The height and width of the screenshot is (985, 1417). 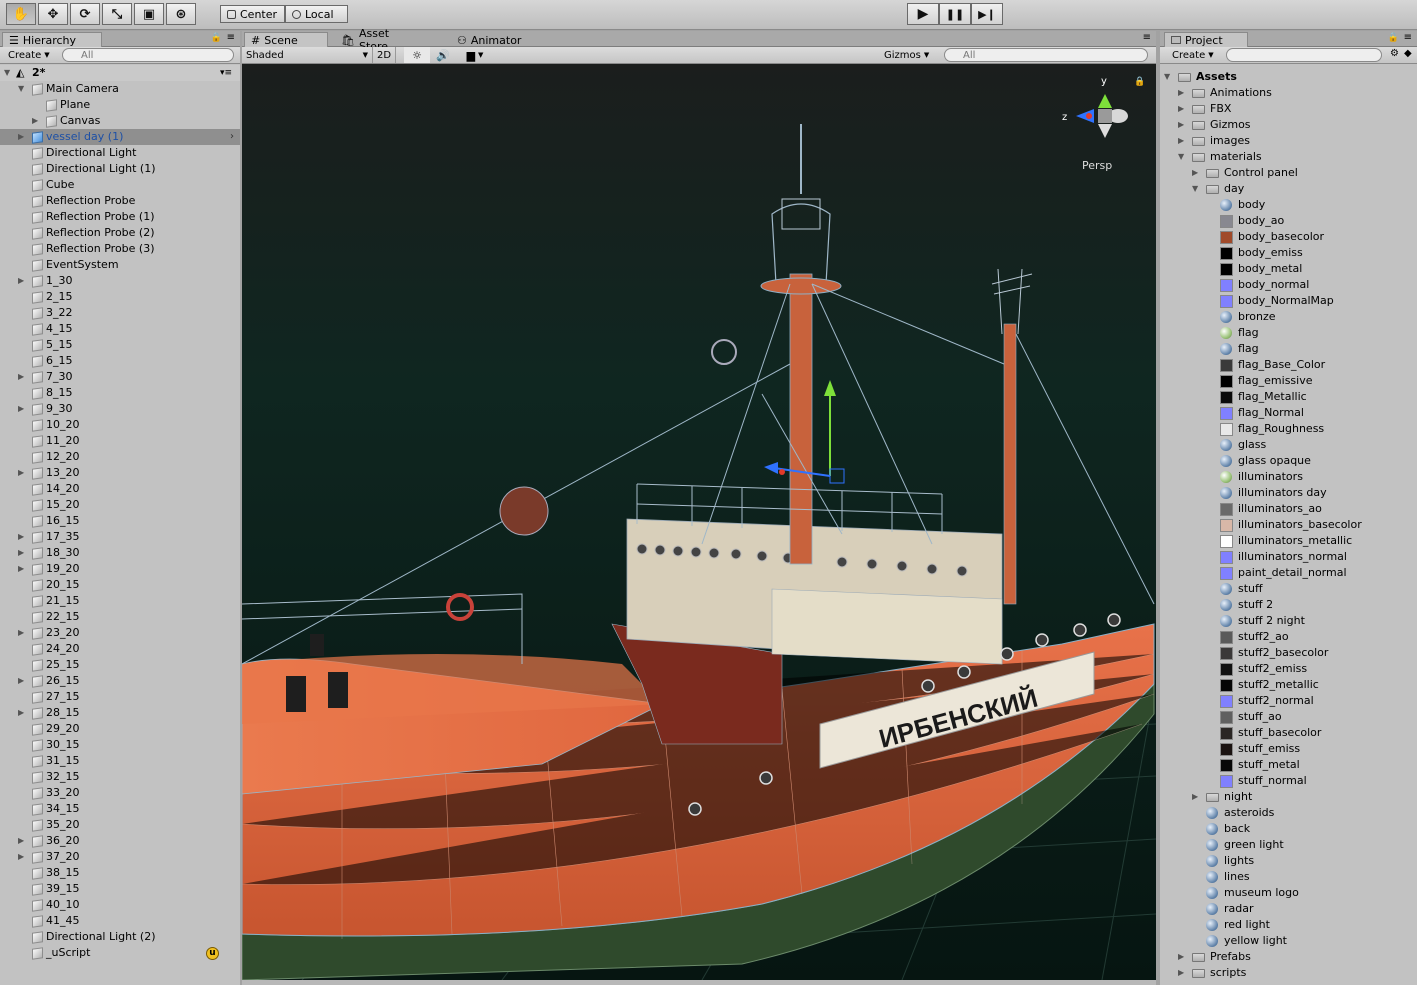 I want to click on hierarchy-item: 29_20, so click(x=120, y=729).